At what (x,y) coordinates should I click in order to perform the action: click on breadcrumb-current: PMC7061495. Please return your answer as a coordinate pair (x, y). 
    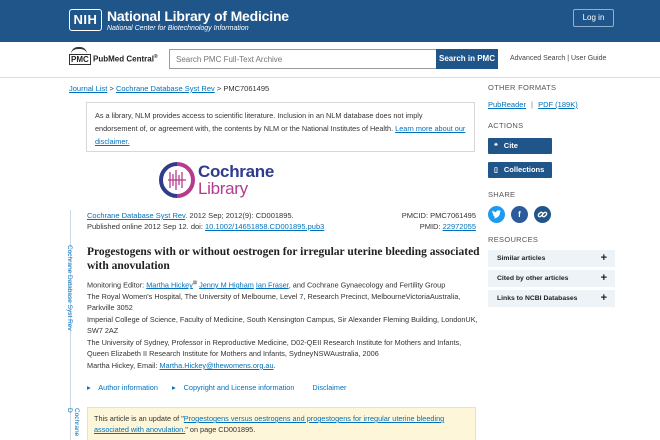
    Looking at the image, I should click on (246, 88).